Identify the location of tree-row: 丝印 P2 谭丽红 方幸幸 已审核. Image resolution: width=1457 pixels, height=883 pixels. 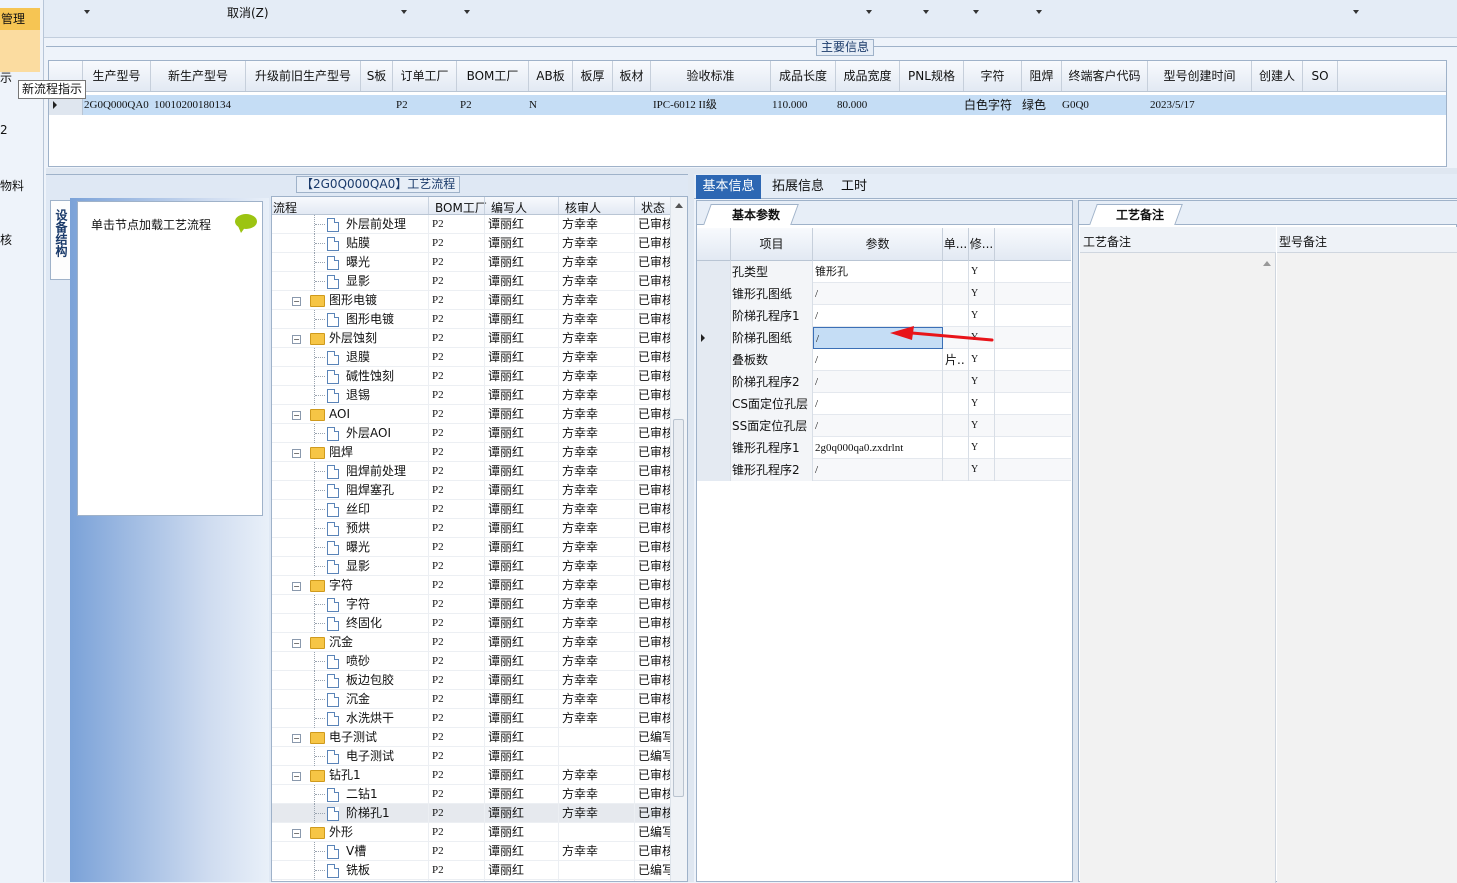
(471, 509).